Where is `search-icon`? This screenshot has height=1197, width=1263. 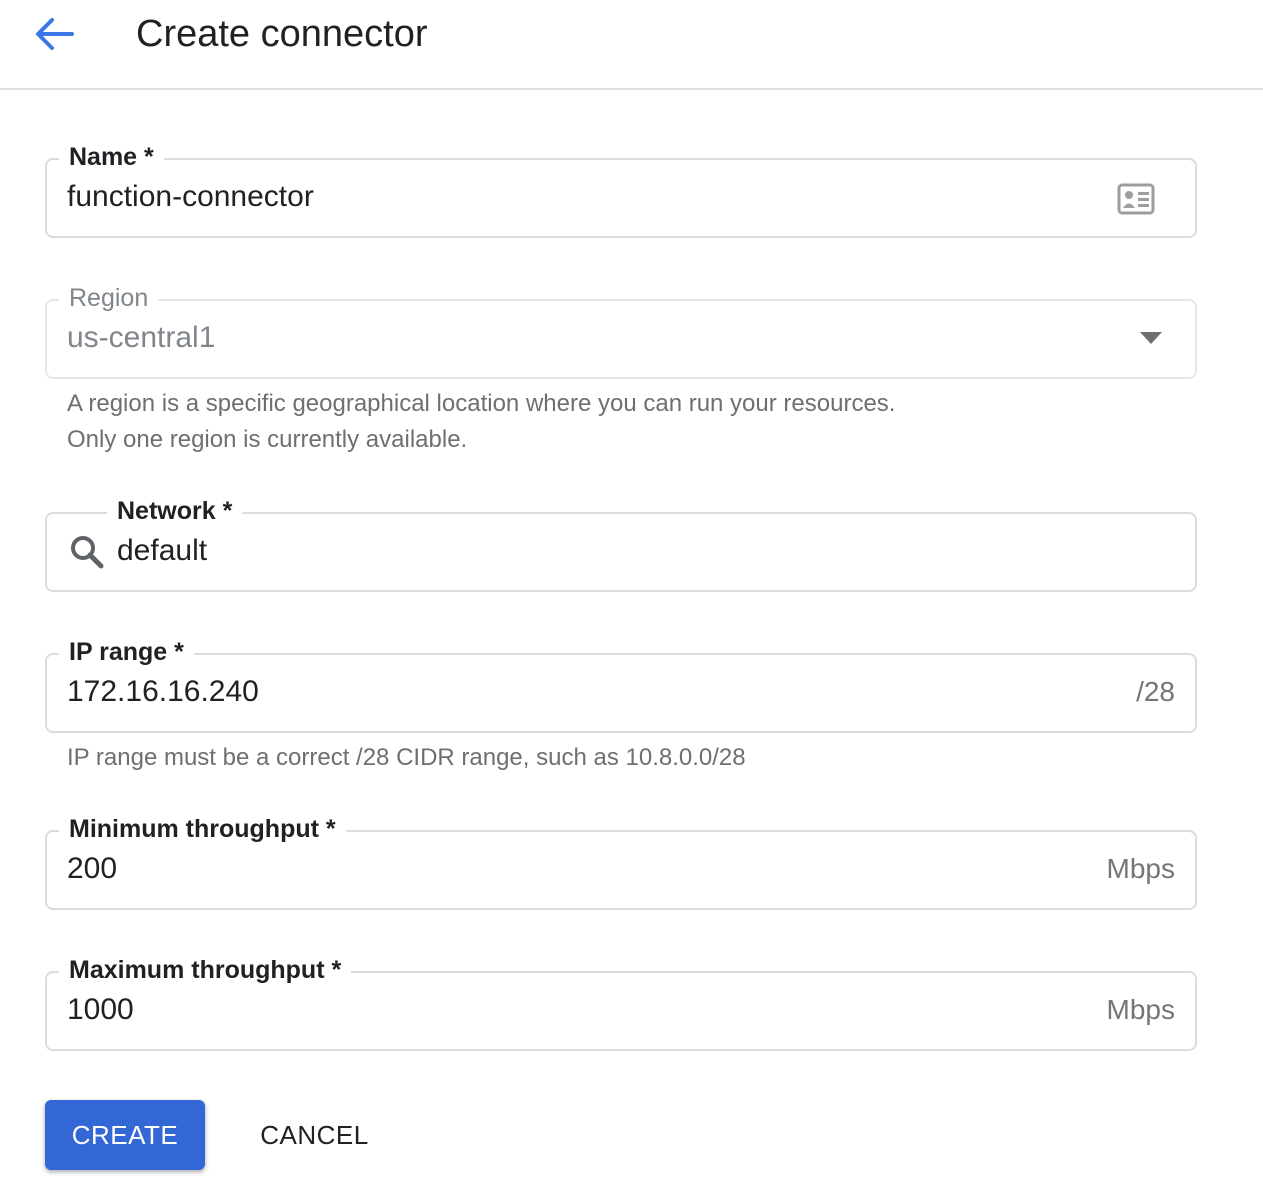
search-icon is located at coordinates (87, 554).